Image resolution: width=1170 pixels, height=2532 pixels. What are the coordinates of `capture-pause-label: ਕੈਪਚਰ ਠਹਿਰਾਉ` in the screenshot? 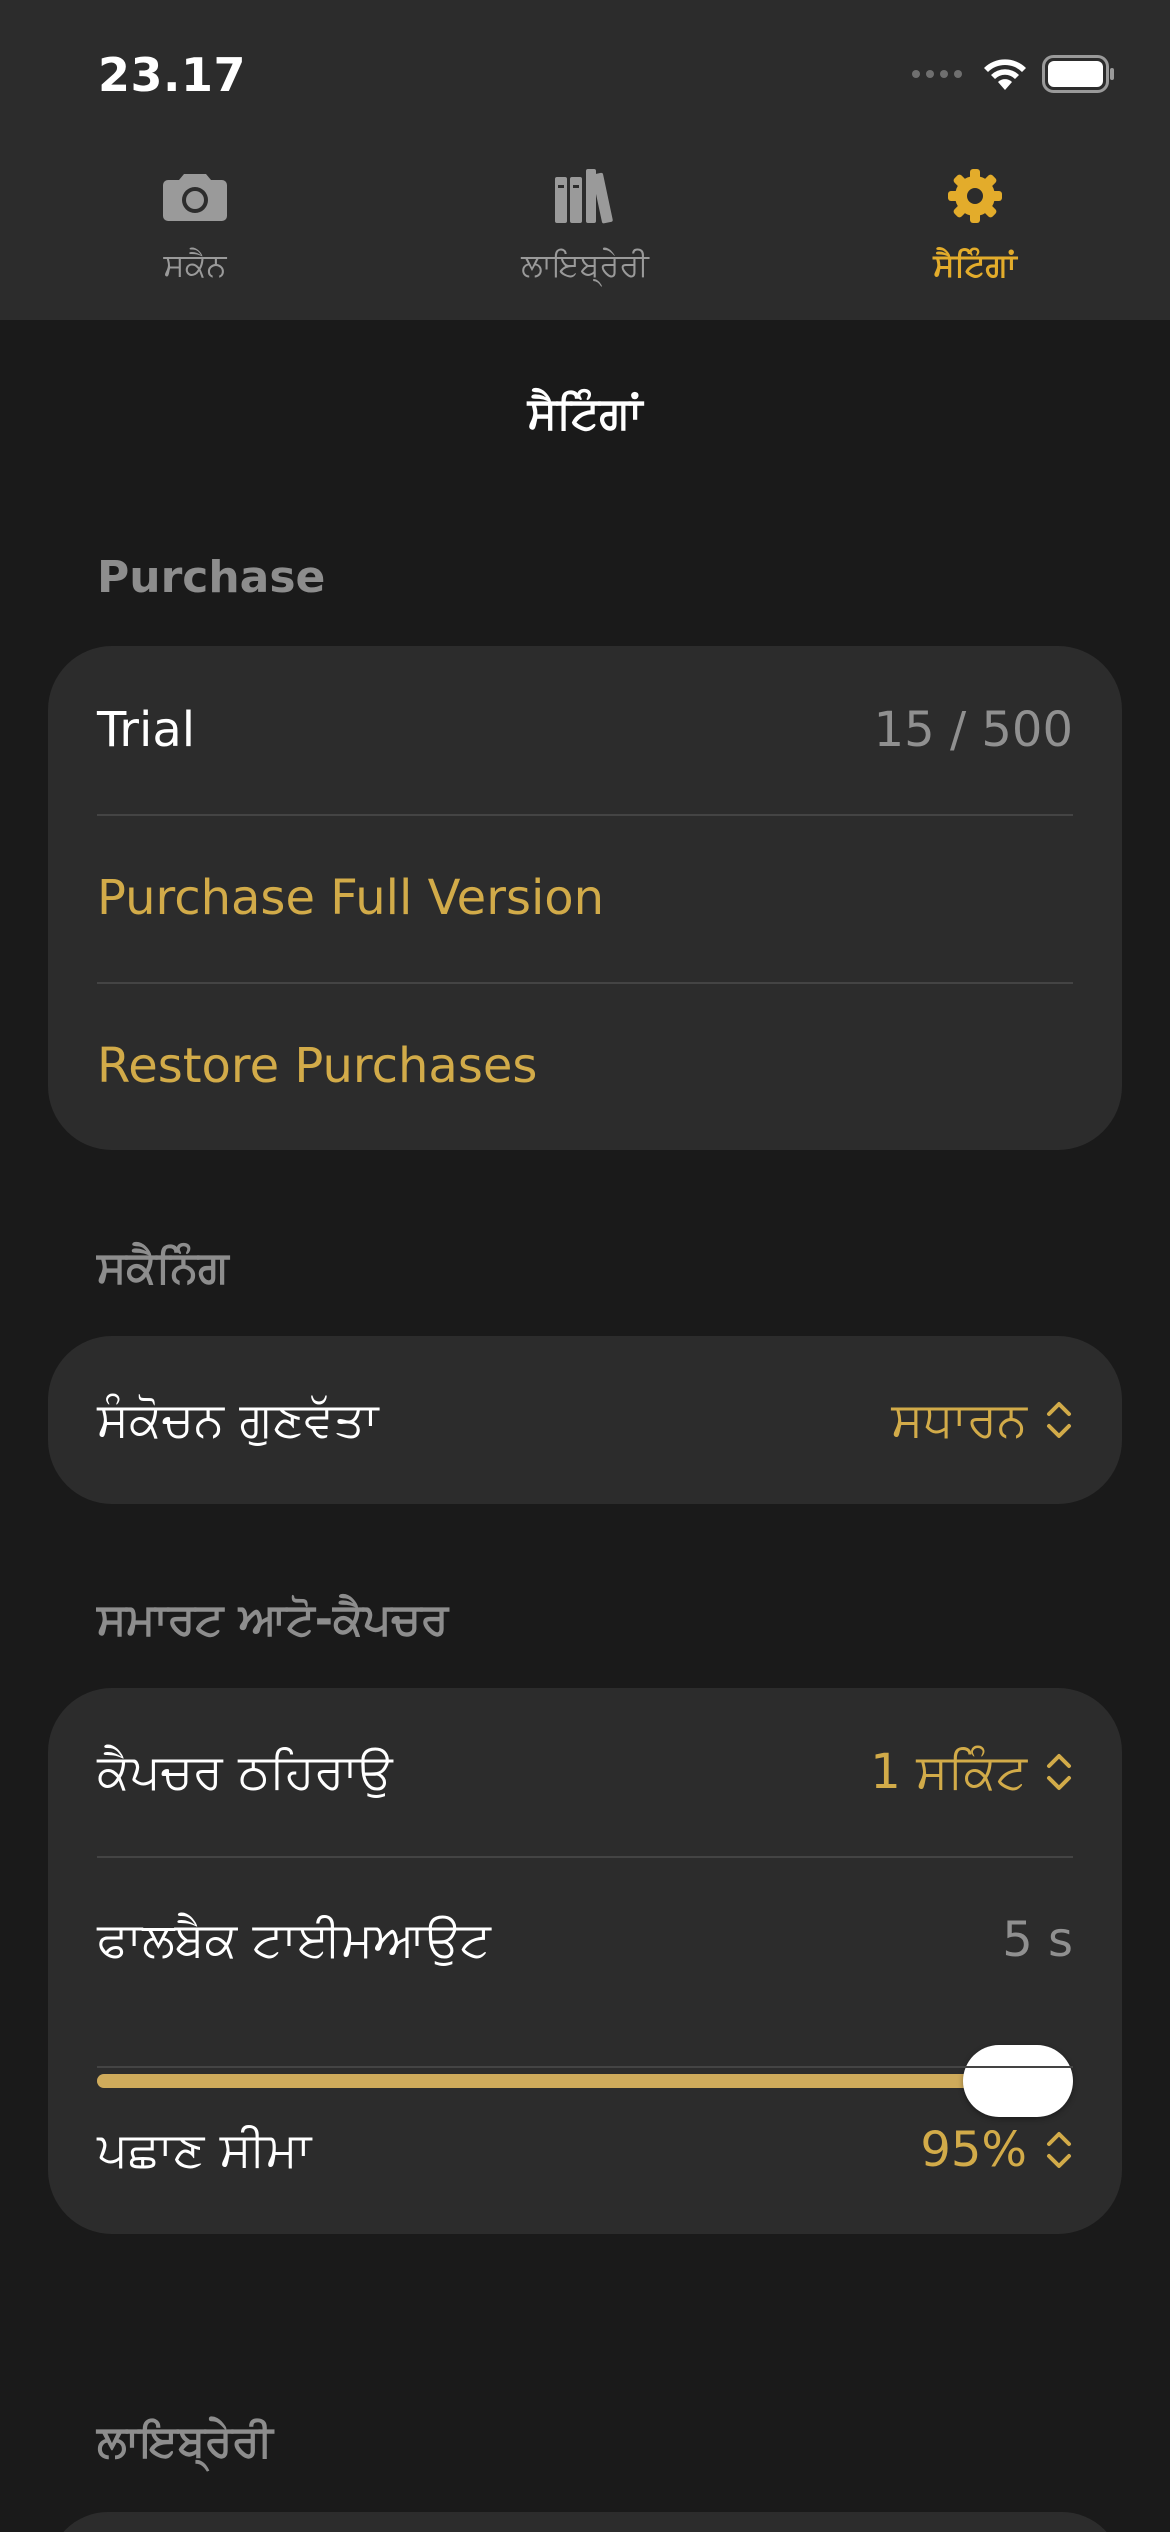 It's located at (245, 1771).